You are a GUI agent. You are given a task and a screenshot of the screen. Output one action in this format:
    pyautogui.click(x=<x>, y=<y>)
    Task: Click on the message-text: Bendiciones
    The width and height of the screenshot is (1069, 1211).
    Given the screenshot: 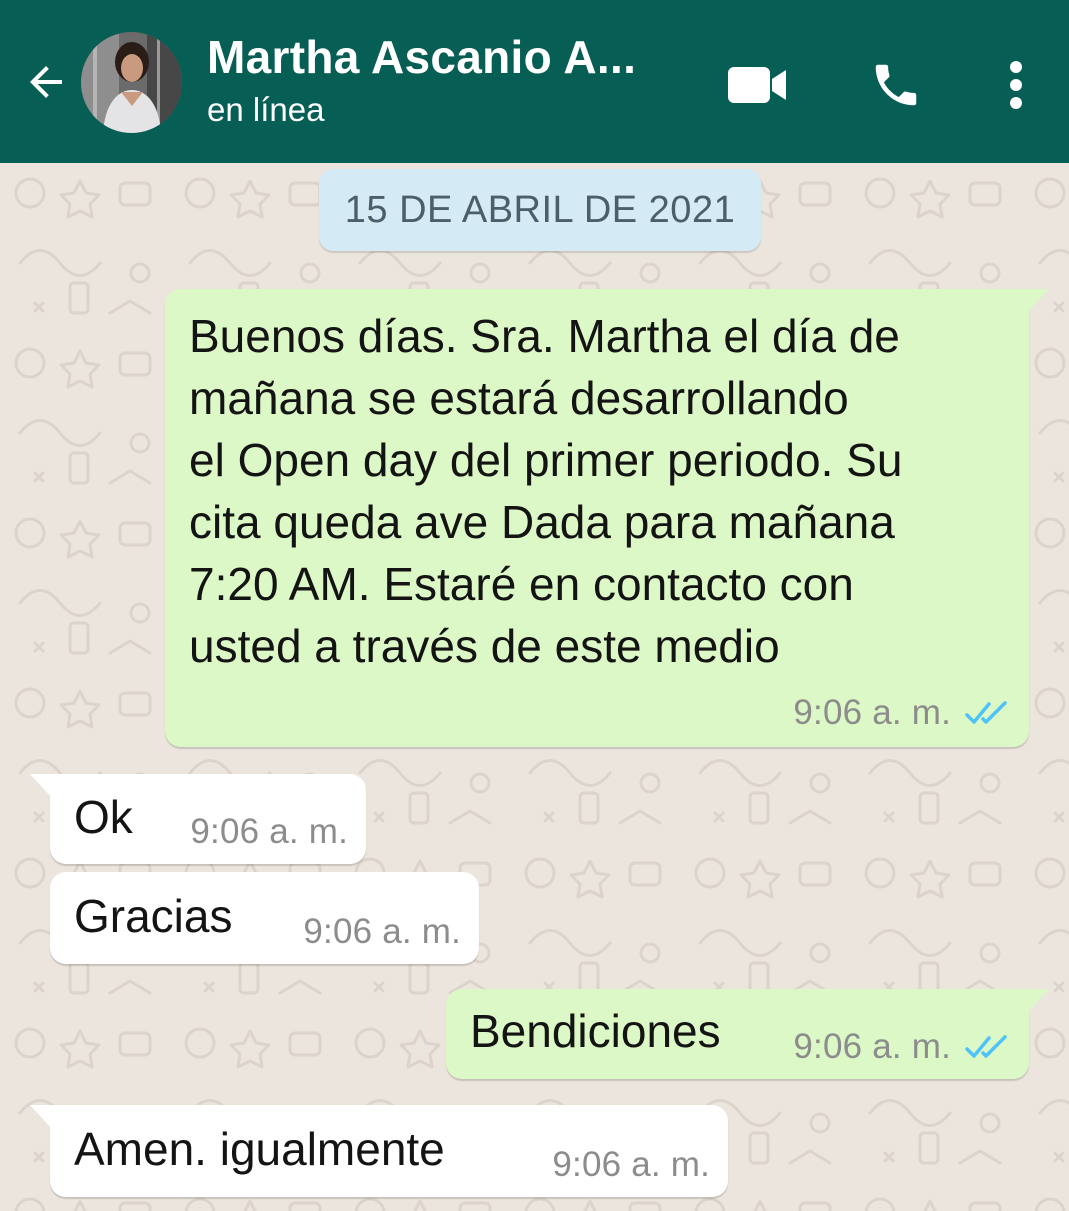 What is the action you would take?
    pyautogui.click(x=595, y=1031)
    